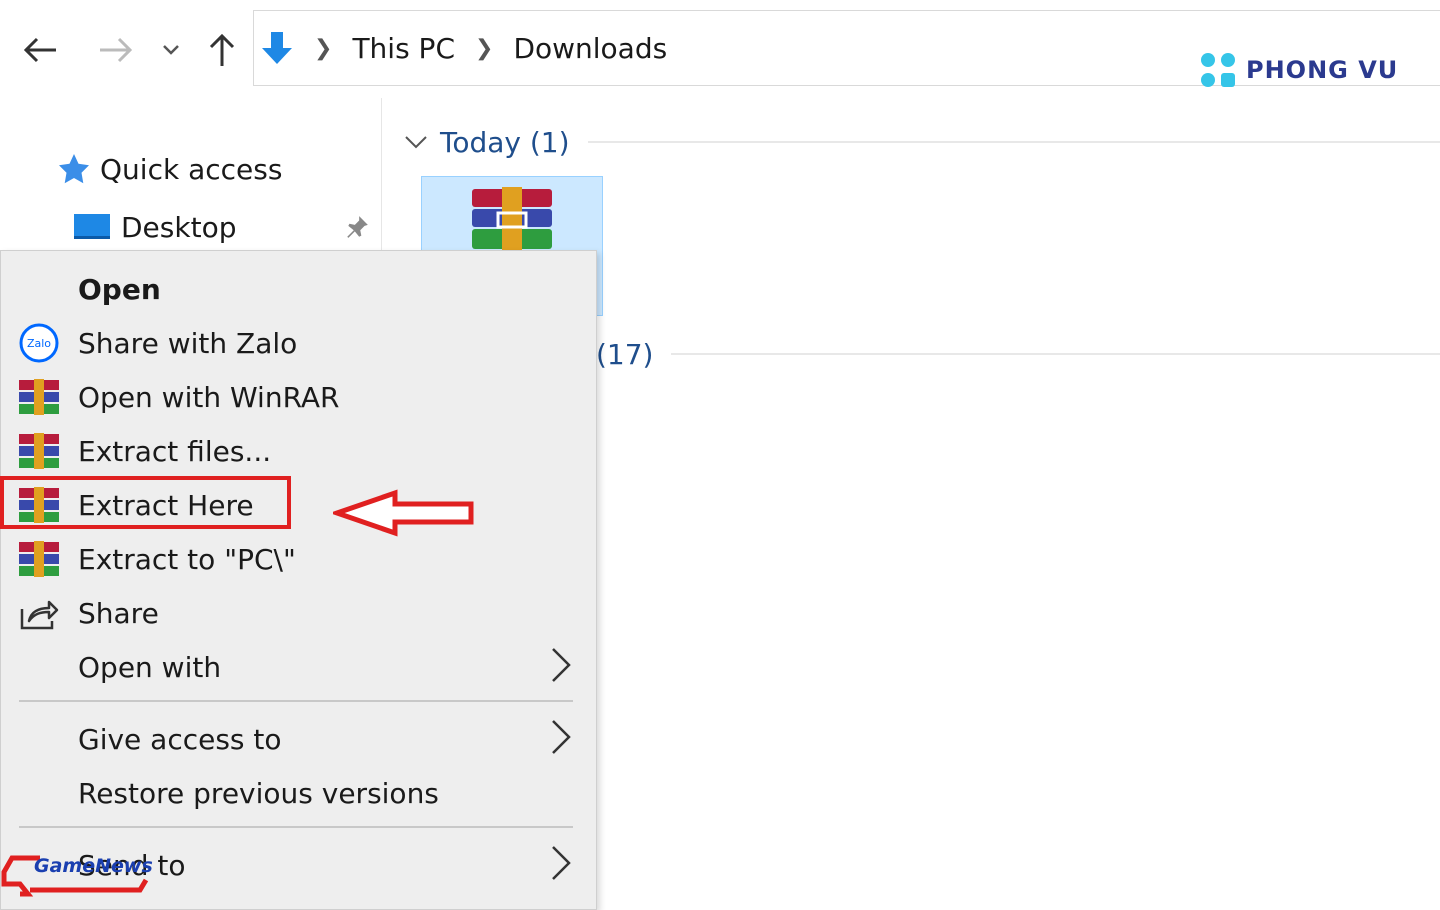 This screenshot has height=910, width=1440. What do you see at coordinates (299, 667) in the screenshot?
I see `menu-item-open-with: Open with` at bounding box center [299, 667].